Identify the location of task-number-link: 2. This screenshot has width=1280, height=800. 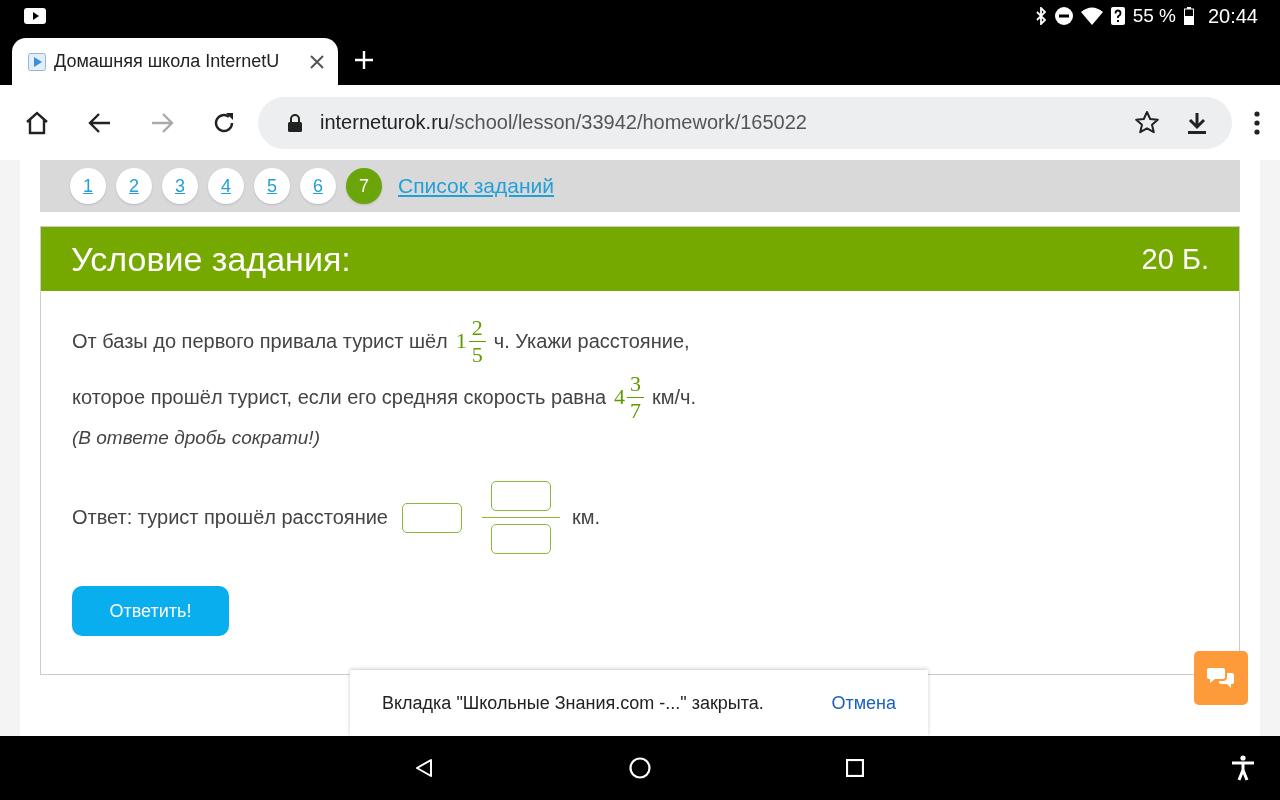
(134, 186).